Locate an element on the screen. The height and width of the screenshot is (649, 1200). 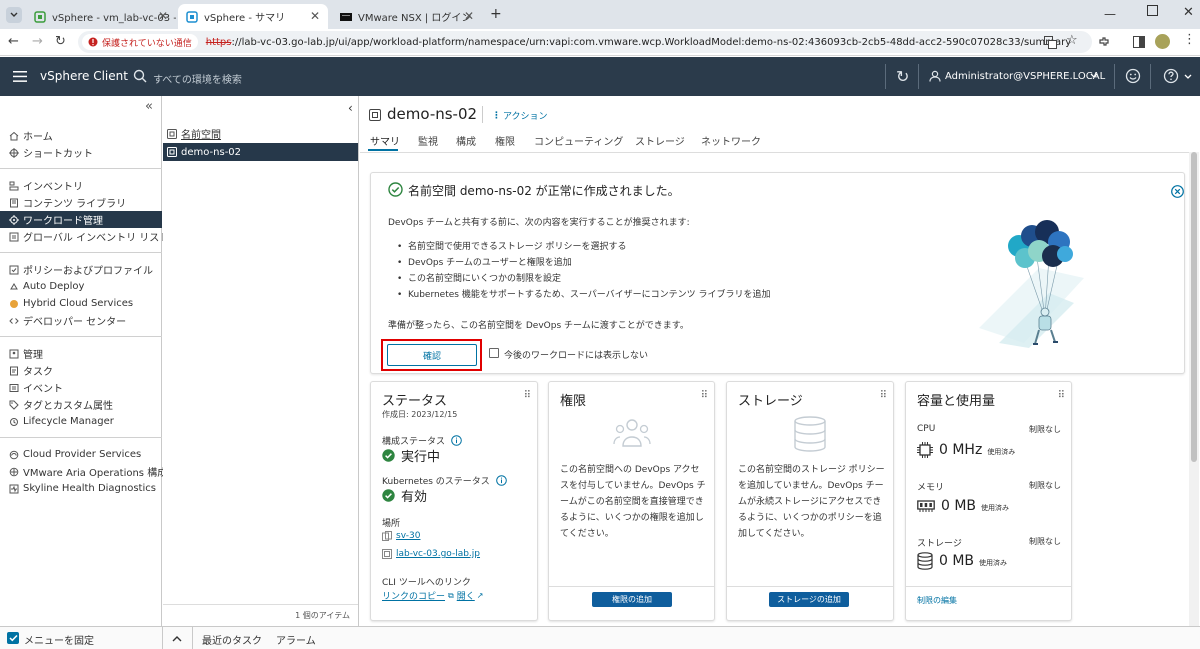
actions-menu: ⋮ アクション is located at coordinates (520, 116).